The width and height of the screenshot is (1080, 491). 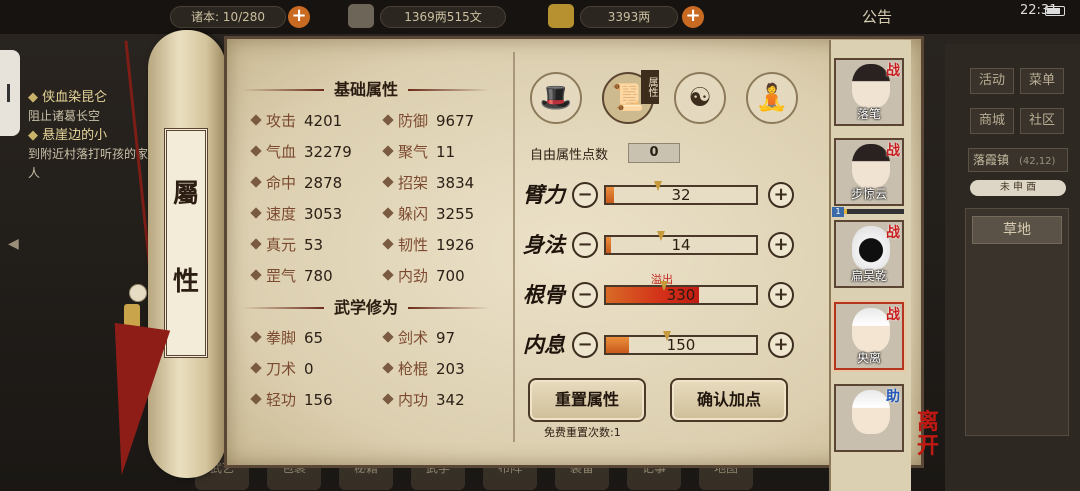 I want to click on copper-display: 1369两515文, so click(x=443, y=17).